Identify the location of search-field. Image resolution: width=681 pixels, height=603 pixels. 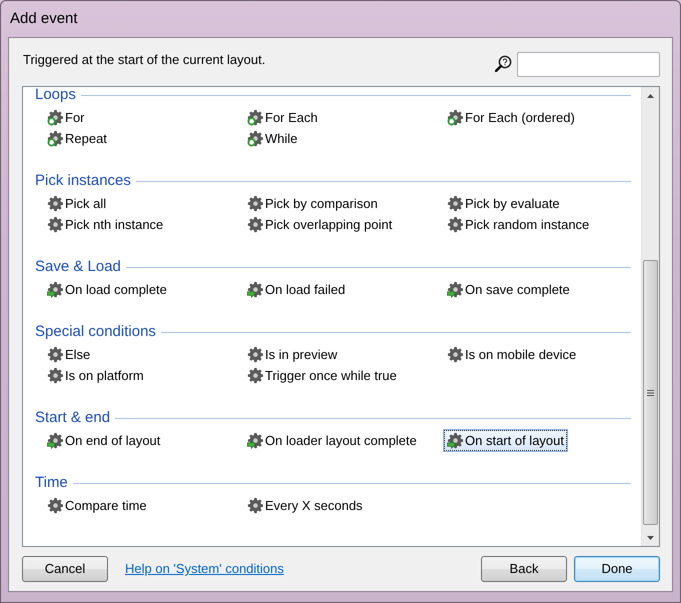
(588, 64).